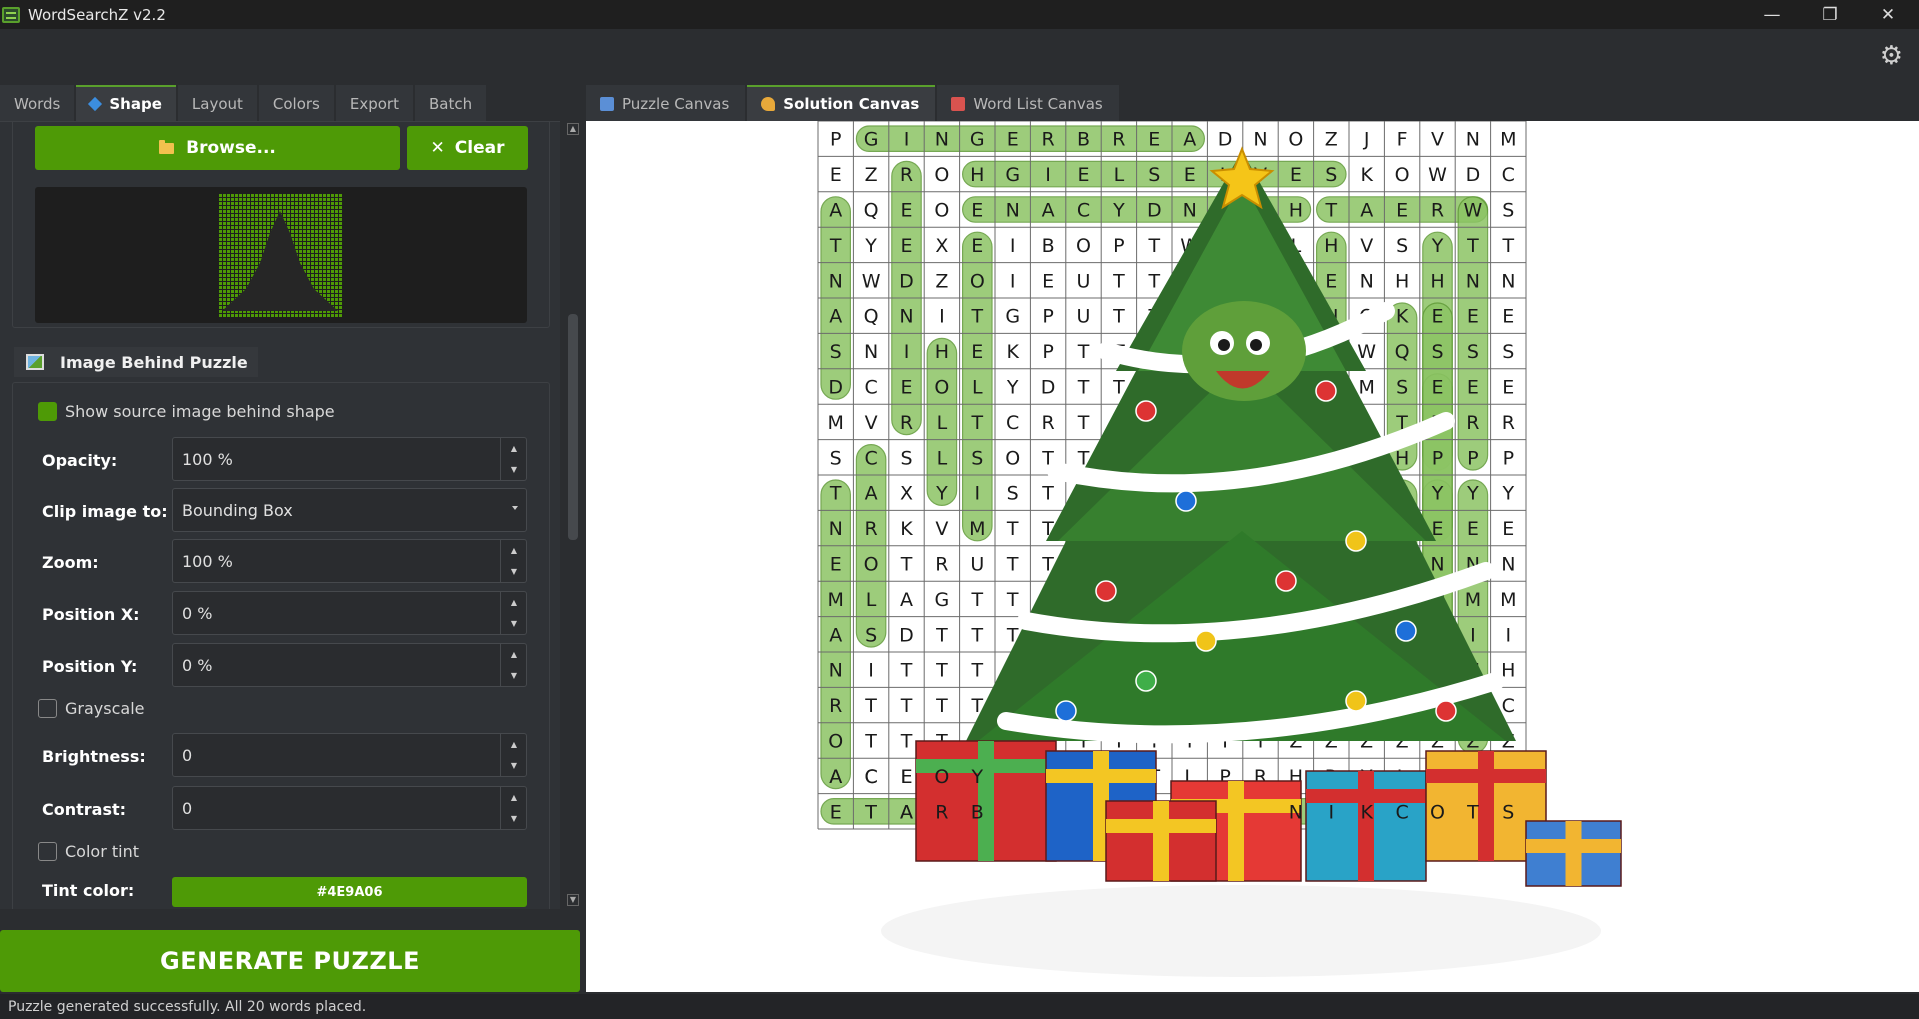 The image size is (1919, 1019). What do you see at coordinates (841, 103) in the screenshot?
I see `tab-solution-canvas: Solution Canvas` at bounding box center [841, 103].